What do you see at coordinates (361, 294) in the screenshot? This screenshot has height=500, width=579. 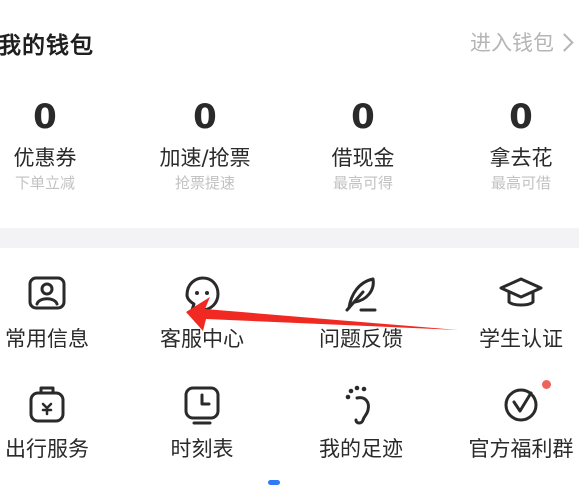 I see `feather-pen-icon` at bounding box center [361, 294].